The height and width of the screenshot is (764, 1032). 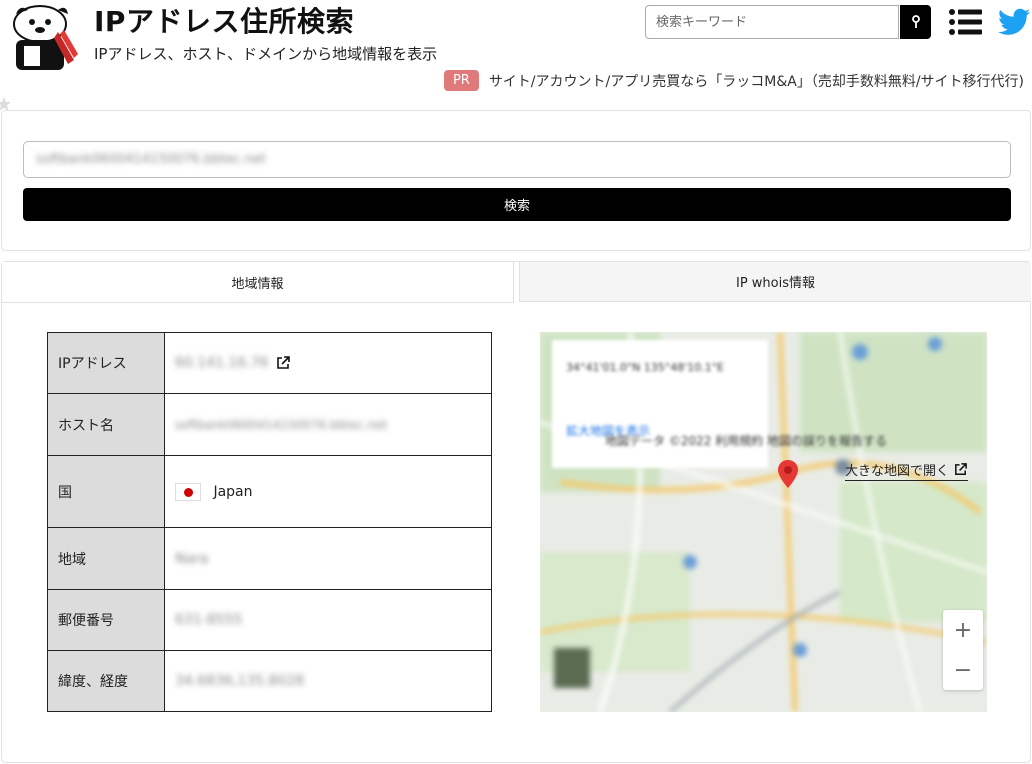 I want to click on table-row: 郵便番号 631-8555, so click(x=269, y=620).